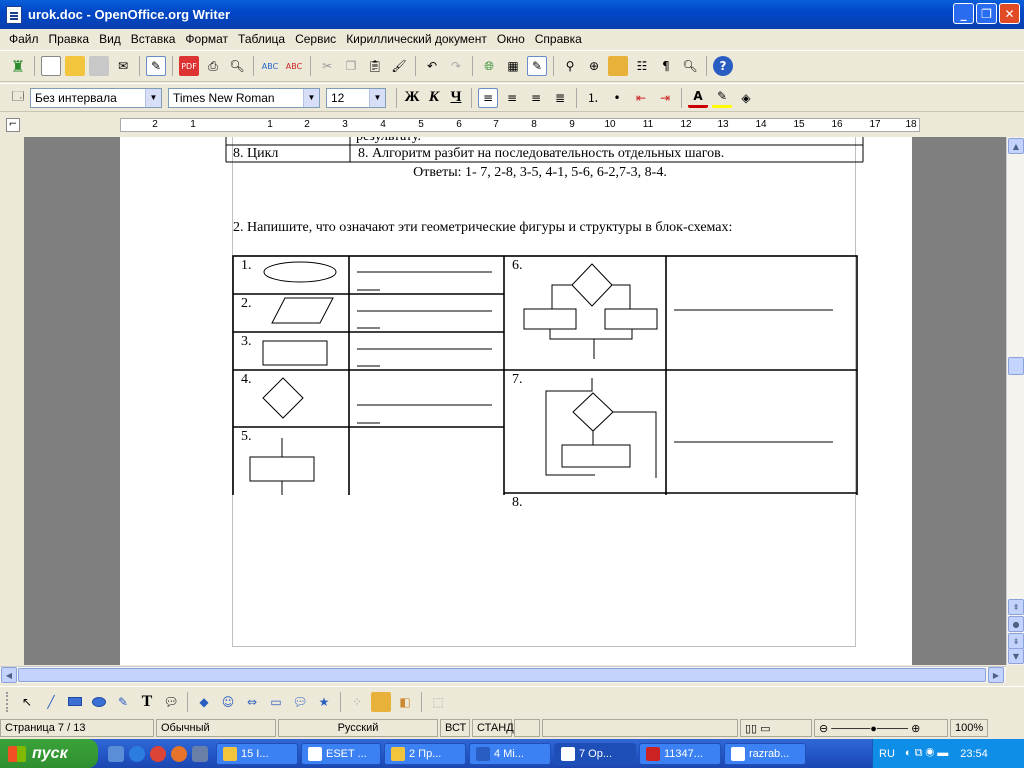 The width and height of the screenshot is (1024, 768). What do you see at coordinates (416, 39) in the screenshot?
I see `menu-cyrillic: Кириллический документ` at bounding box center [416, 39].